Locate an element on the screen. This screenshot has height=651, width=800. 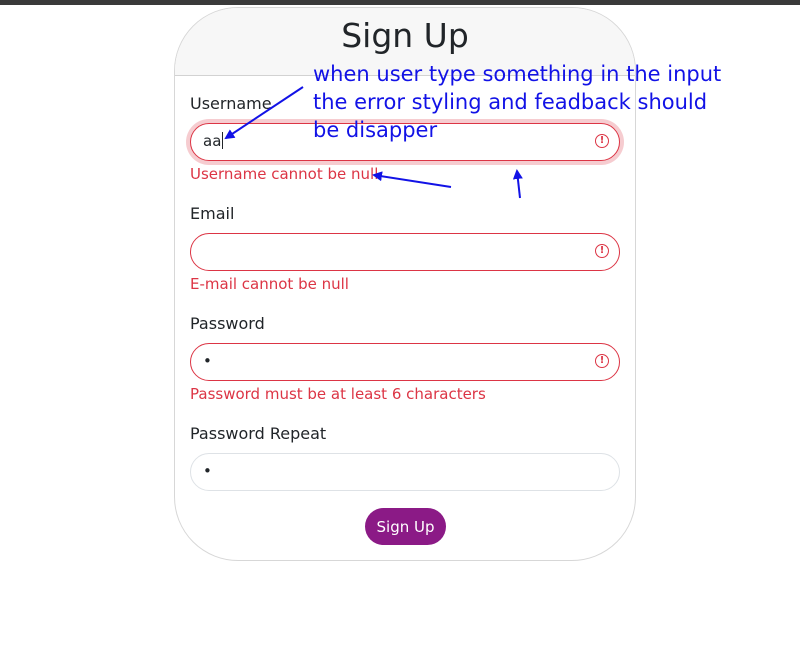
arrow-to-feedback is located at coordinates (412, 179).